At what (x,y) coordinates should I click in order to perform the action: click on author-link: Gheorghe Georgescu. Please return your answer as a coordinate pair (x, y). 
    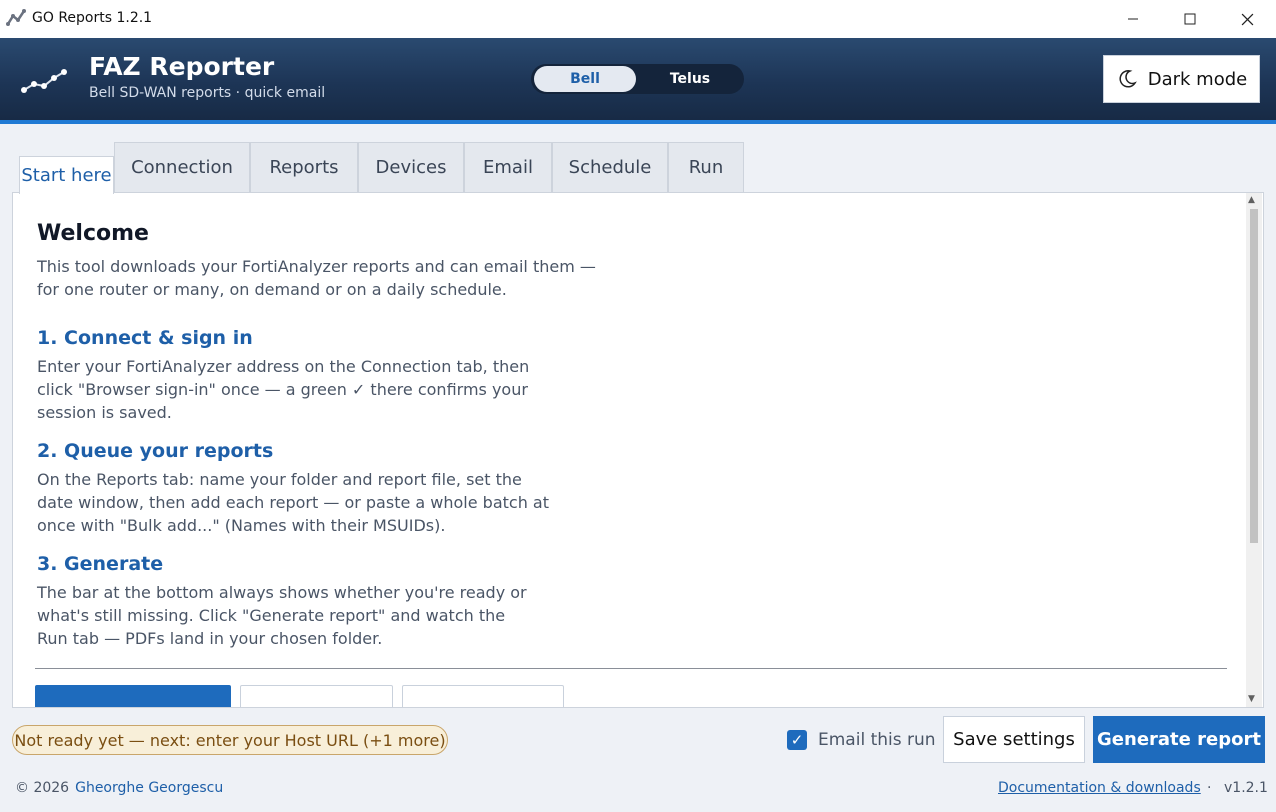
    Looking at the image, I should click on (149, 788).